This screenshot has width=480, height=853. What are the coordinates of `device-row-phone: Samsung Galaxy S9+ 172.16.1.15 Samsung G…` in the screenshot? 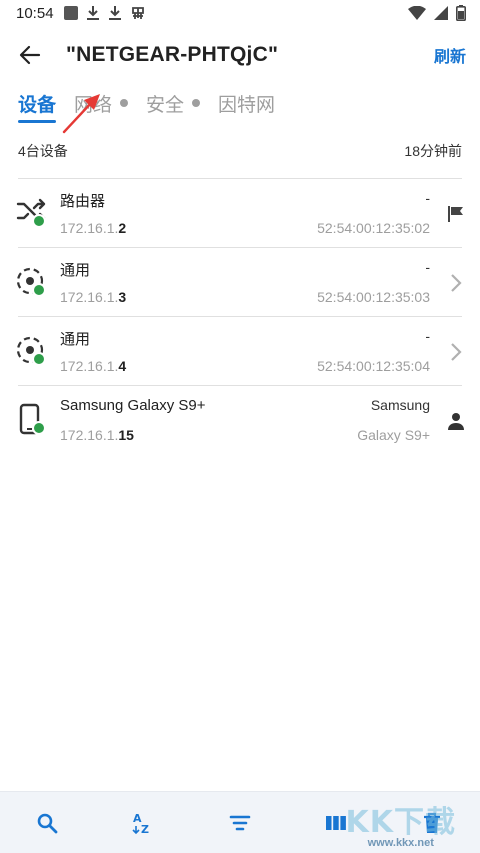 It's located at (240, 421).